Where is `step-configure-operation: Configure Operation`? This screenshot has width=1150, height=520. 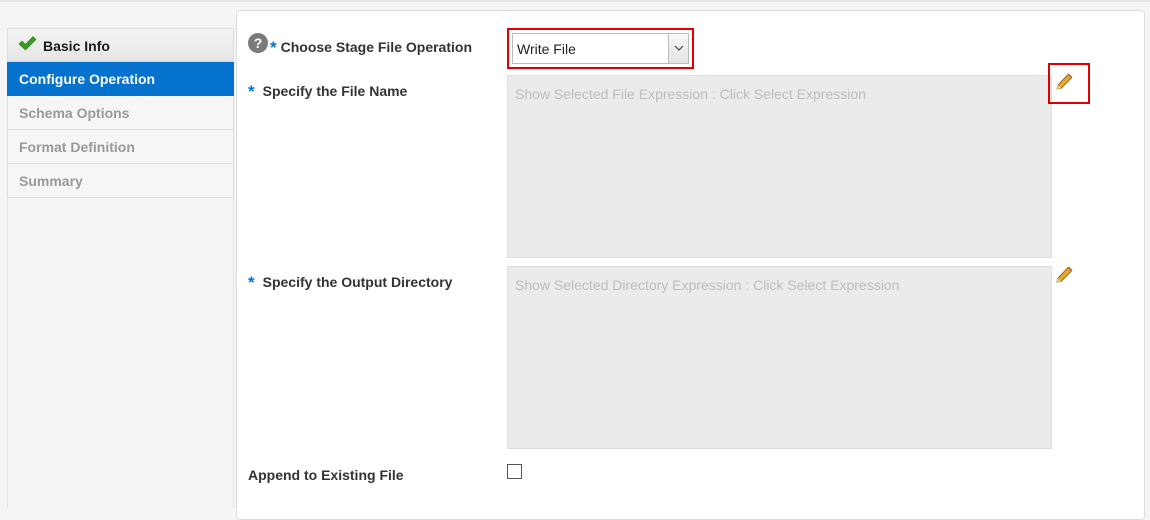 step-configure-operation: Configure Operation is located at coordinates (120, 79).